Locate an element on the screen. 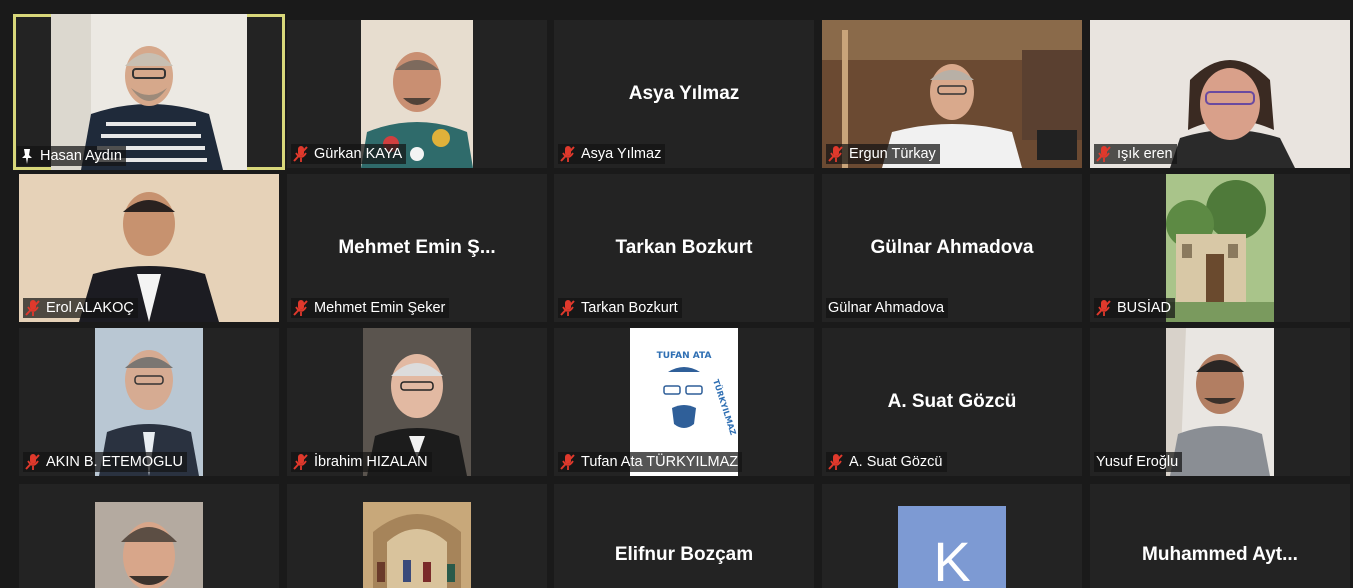  participant-name-label: Gülnar Ahmadova is located at coordinates (887, 308).